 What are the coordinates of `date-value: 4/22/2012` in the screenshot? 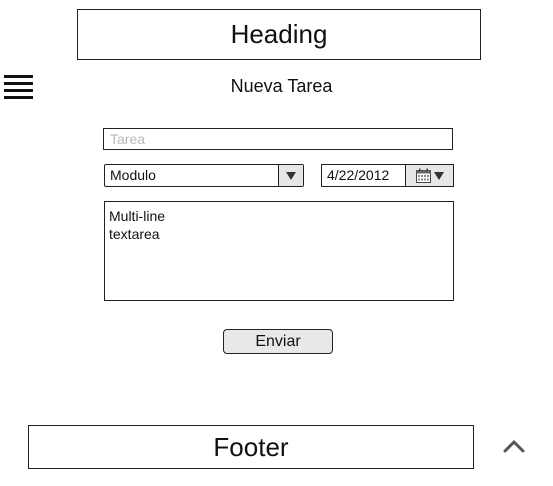 It's located at (363, 175).